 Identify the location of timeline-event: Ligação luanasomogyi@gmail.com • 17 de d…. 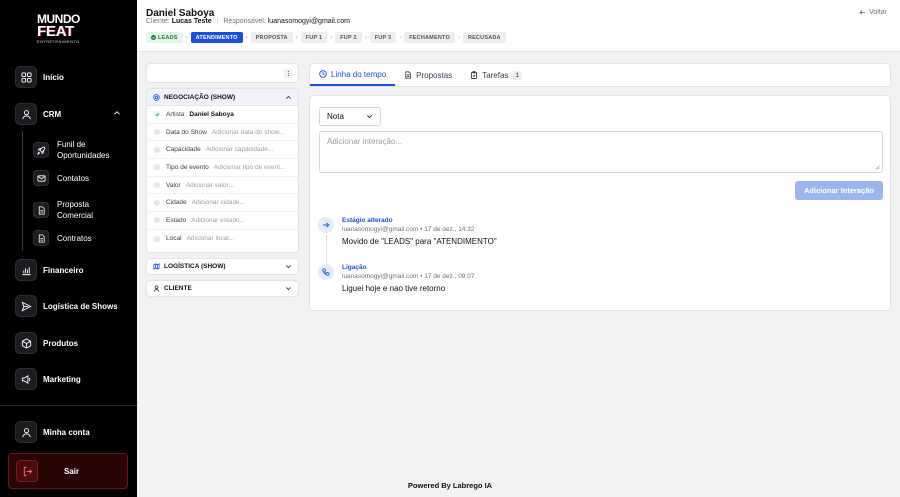
(518, 279).